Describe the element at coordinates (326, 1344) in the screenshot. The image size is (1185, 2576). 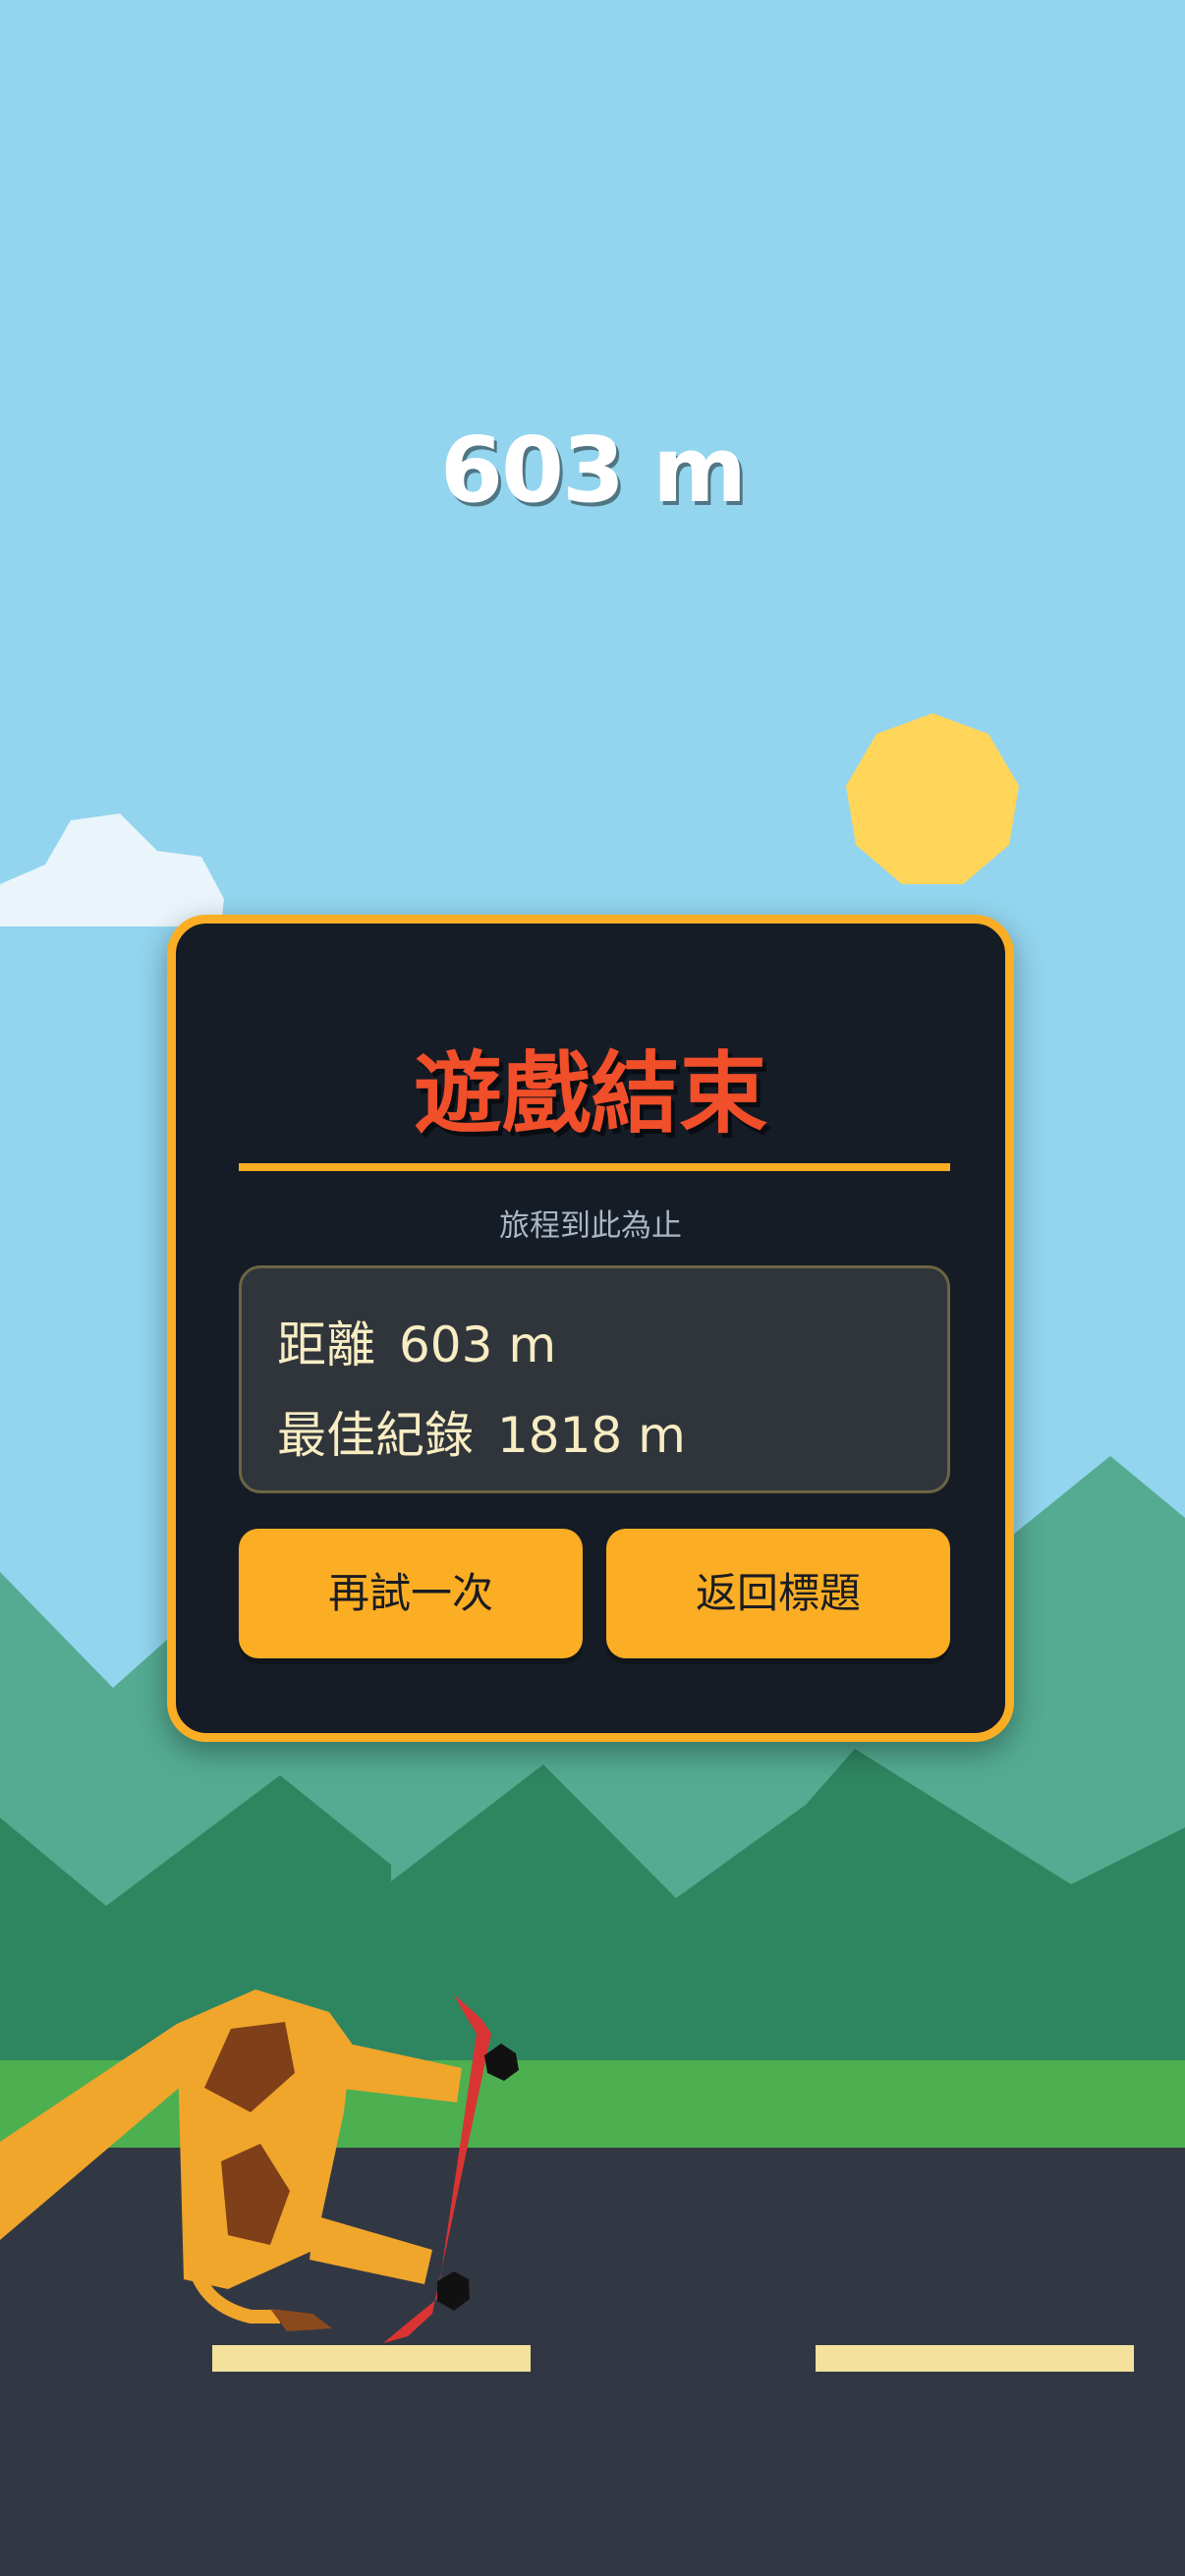
I see `distance-label: 距離` at that location.